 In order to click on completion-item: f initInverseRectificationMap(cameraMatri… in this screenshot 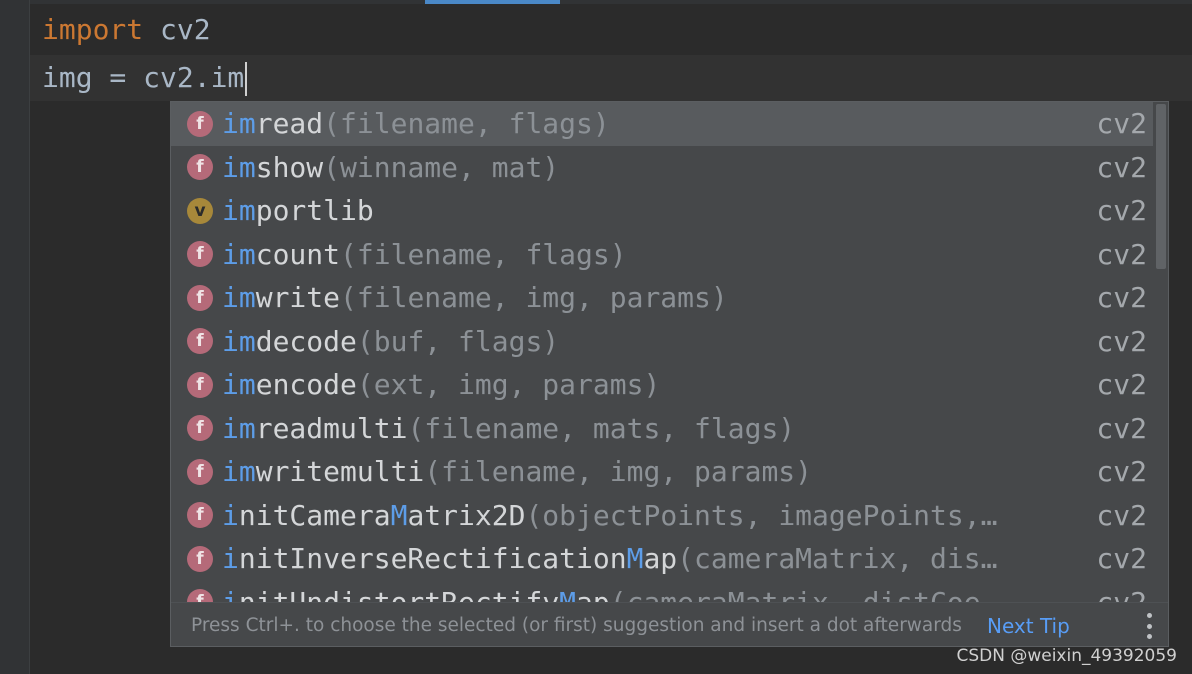, I will do `click(662, 559)`.